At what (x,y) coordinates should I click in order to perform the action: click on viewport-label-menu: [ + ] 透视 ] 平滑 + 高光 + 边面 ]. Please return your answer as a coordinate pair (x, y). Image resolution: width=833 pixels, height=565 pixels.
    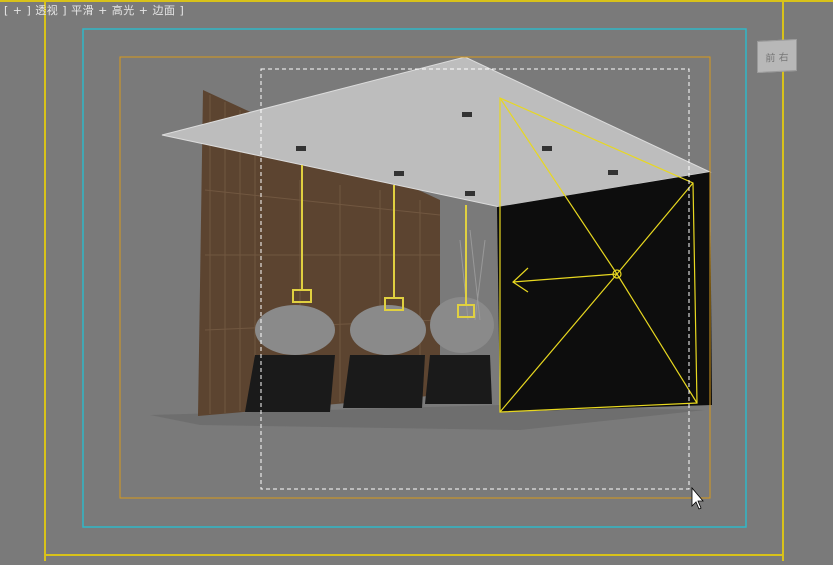
    Looking at the image, I should click on (94, 10).